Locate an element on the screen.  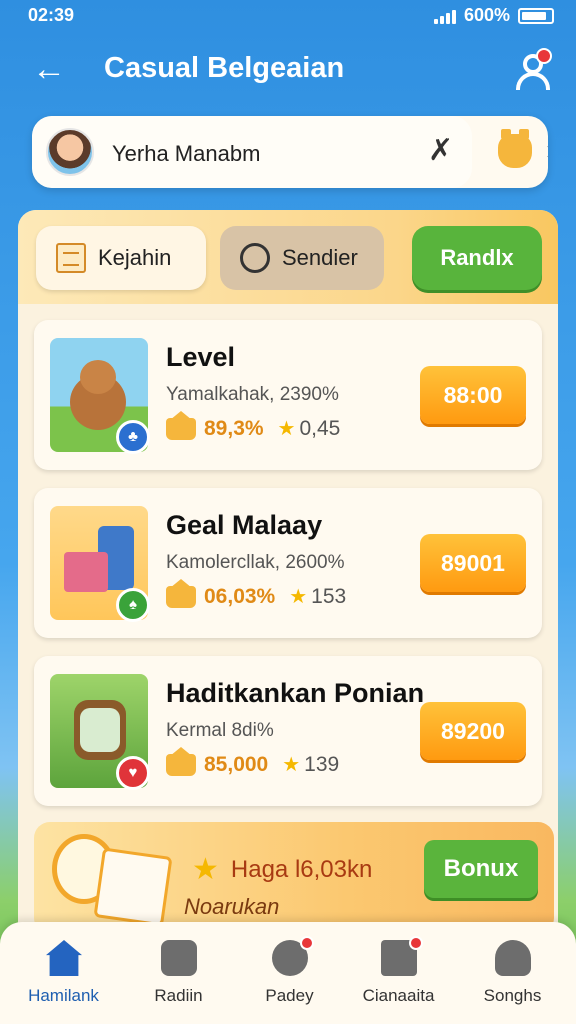
status-time: 02:39 is located at coordinates (51, 15).